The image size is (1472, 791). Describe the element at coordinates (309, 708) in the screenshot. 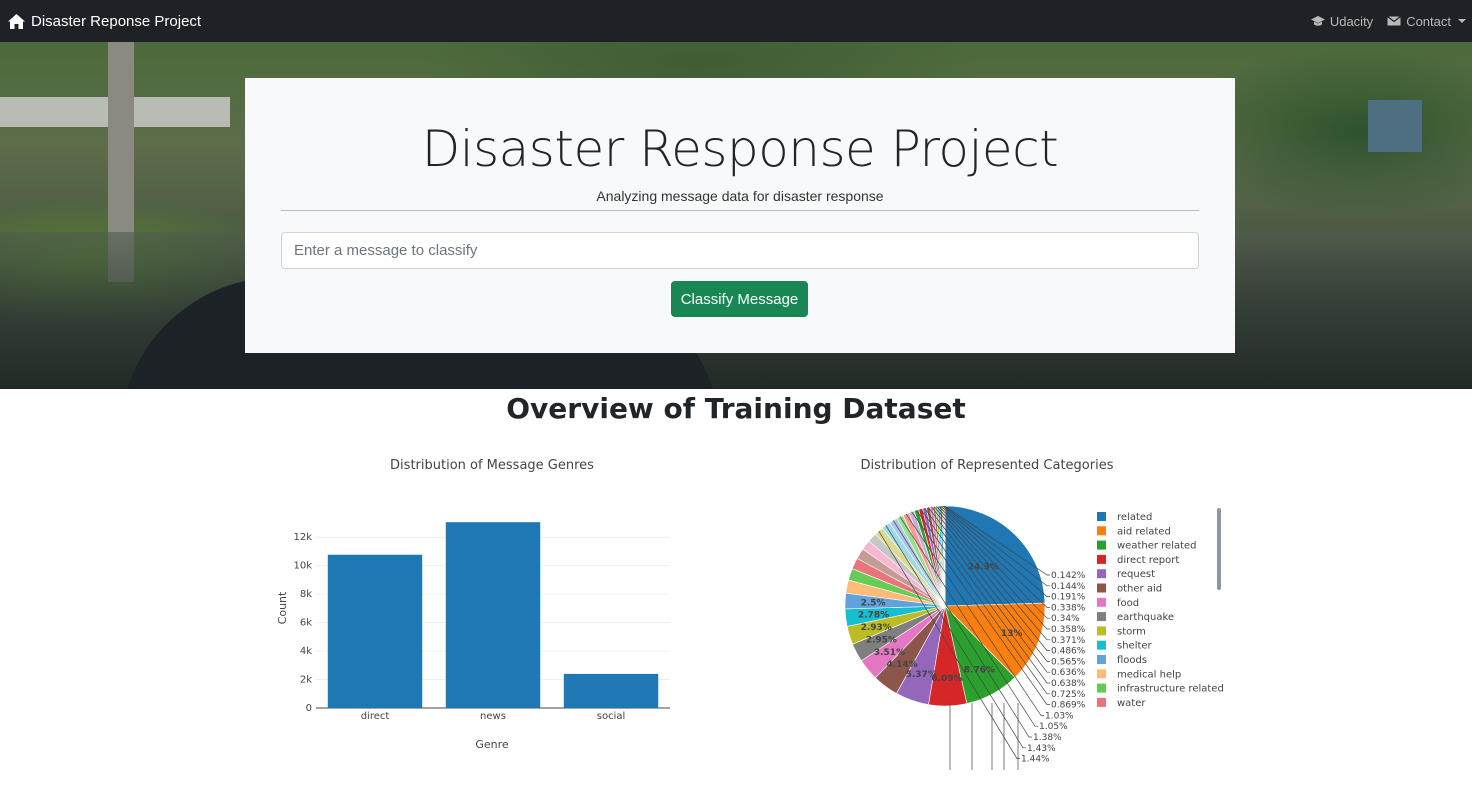

I see `bar-ytick-label: 0` at that location.